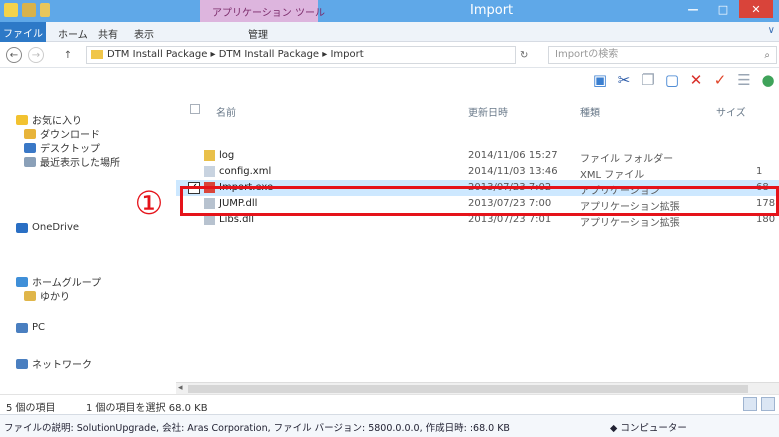 This screenshot has width=779, height=437. What do you see at coordinates (55, 297) in the screenshot?
I see `nav-label: ゆかり` at bounding box center [55, 297].